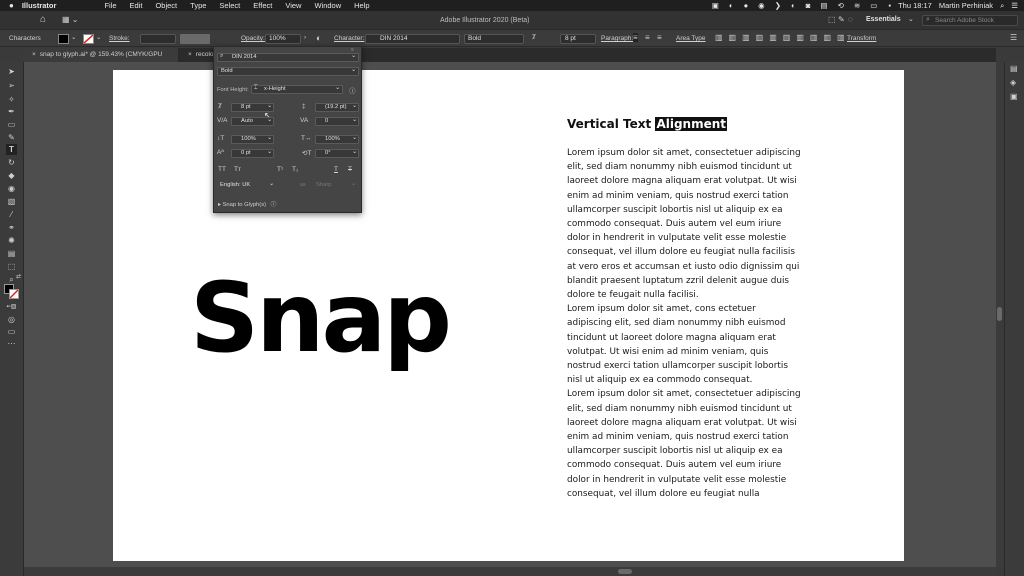 The height and width of the screenshot is (576, 1024). Describe the element at coordinates (1002, 6) in the screenshot. I see `search-icon: ⌕` at that location.